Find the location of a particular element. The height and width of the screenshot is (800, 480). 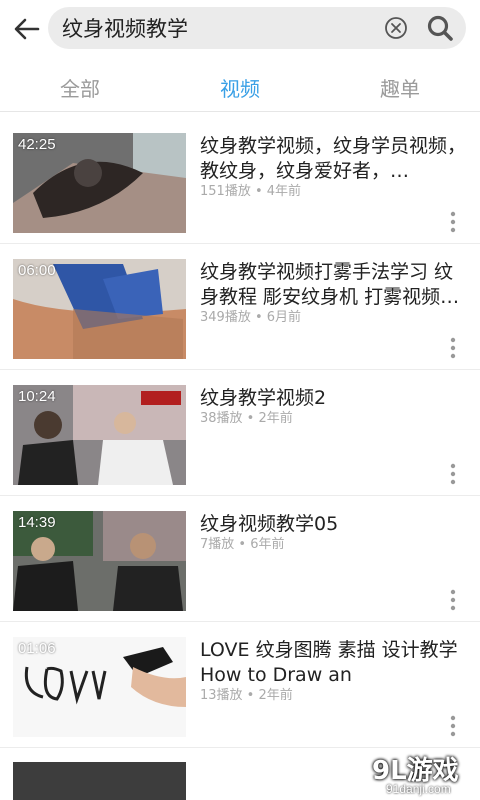

video-meta: 38播放 • 2年前 is located at coordinates (246, 418).